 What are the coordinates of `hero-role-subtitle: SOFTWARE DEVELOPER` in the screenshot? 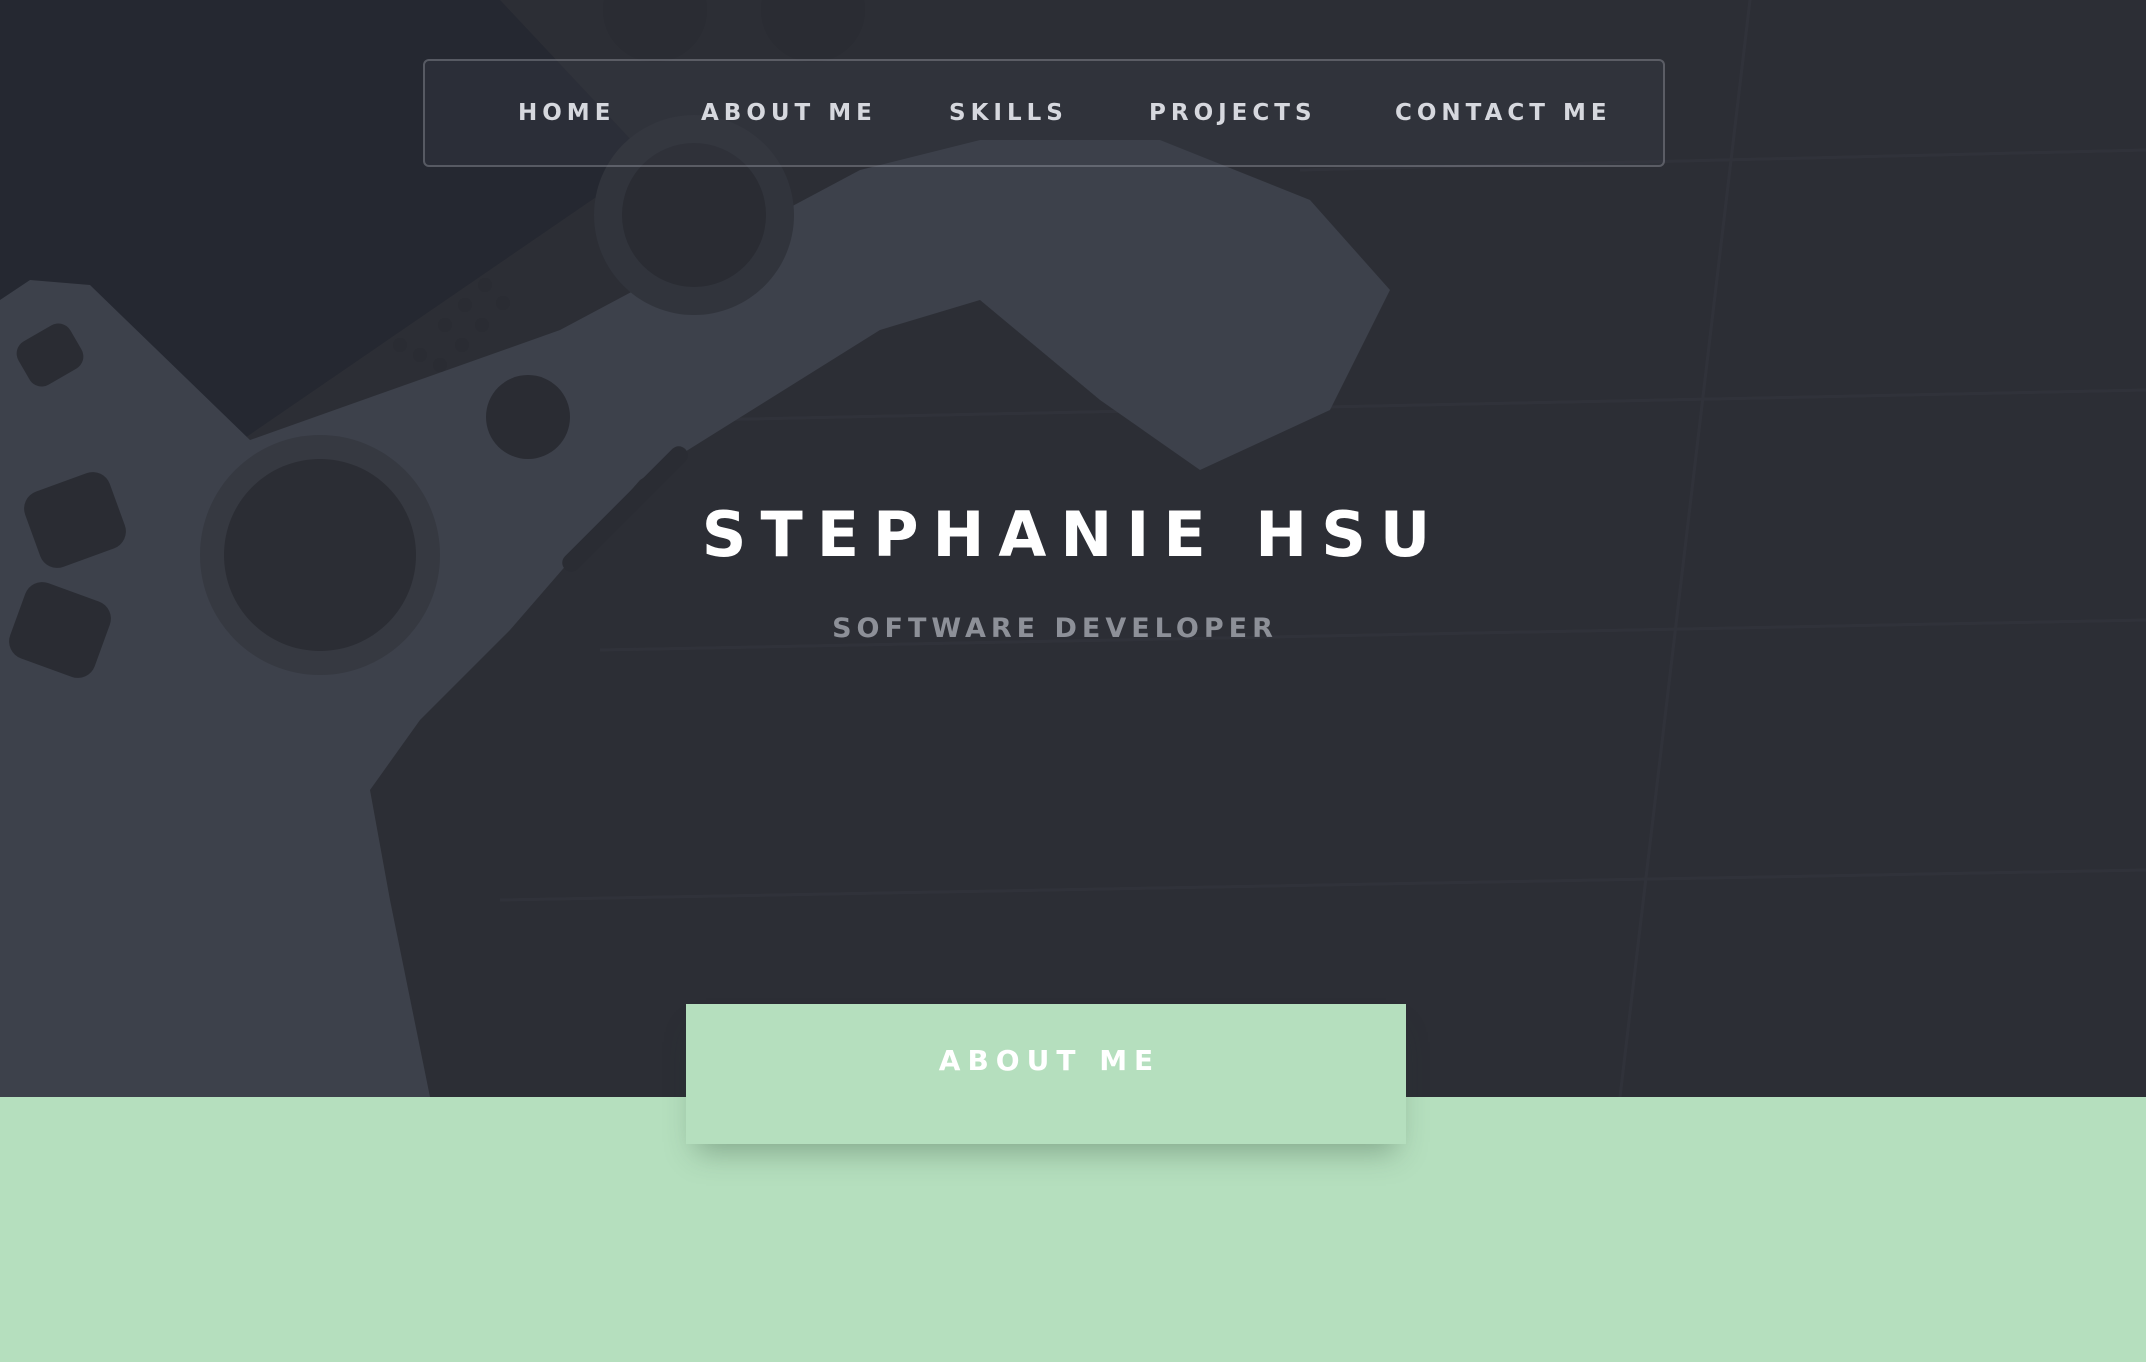 It's located at (1055, 628).